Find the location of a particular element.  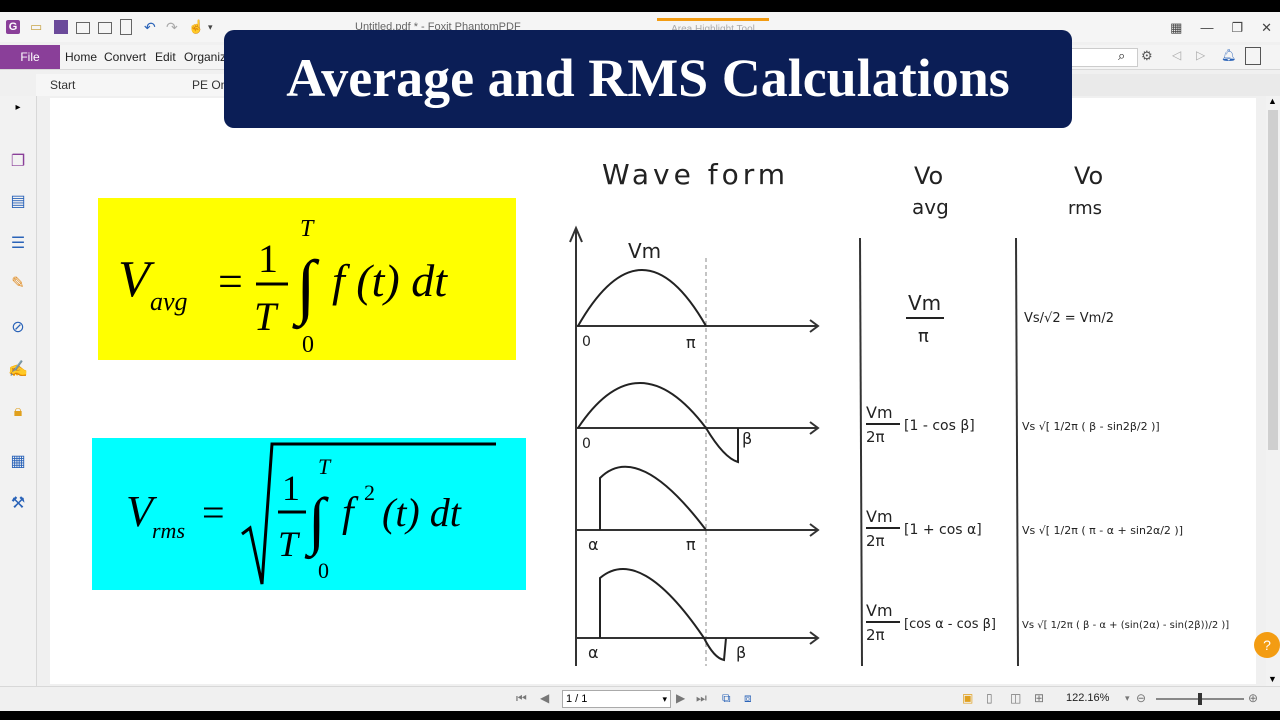

rms-frac-den: T is located at coordinates (289, 544).